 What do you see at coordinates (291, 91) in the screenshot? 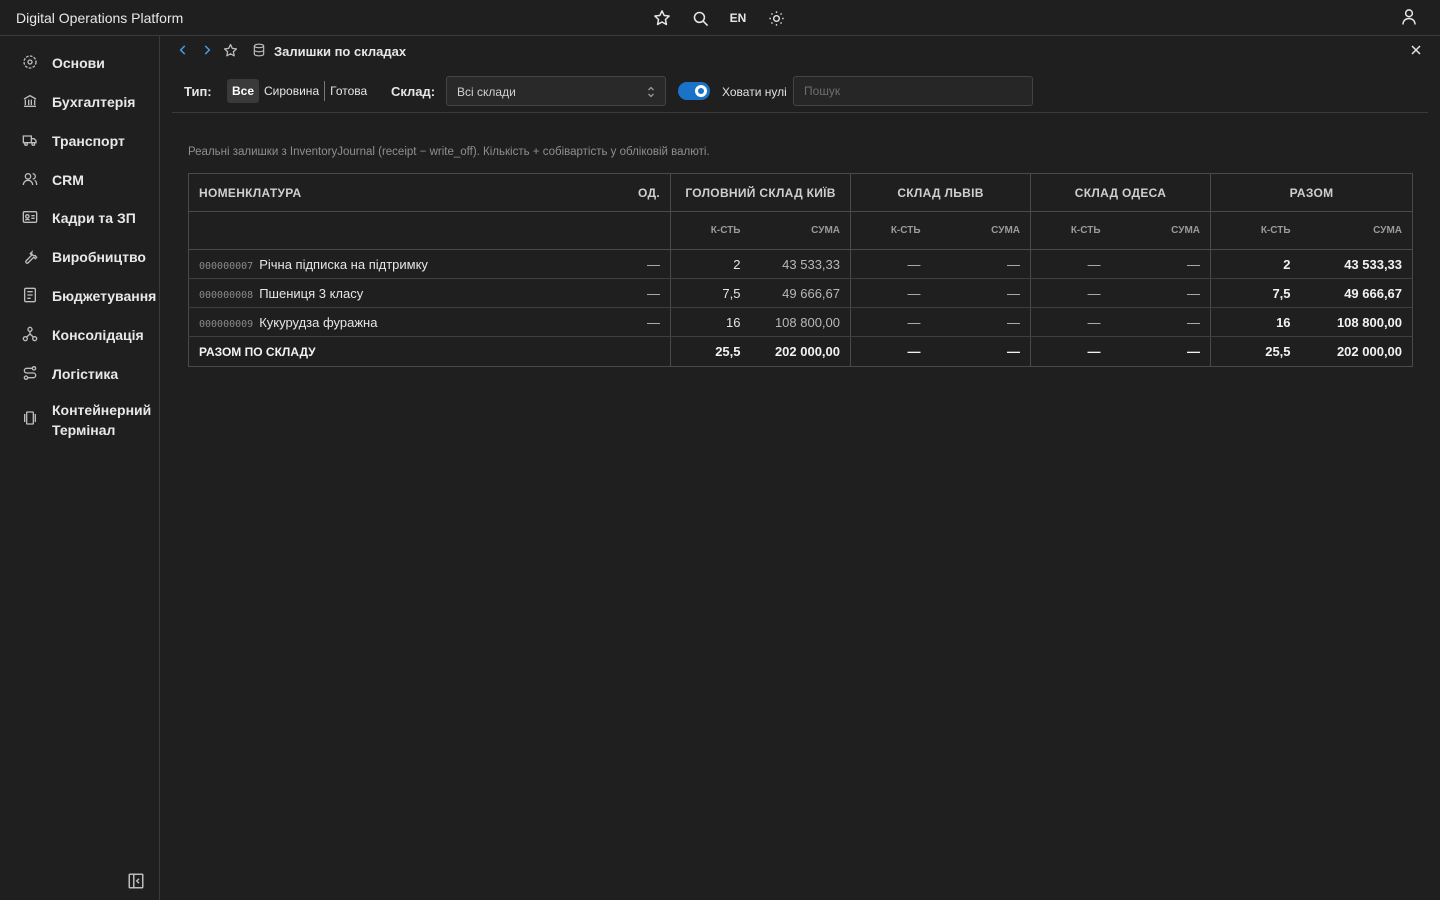
I see `type-option-raw: Сировина` at bounding box center [291, 91].